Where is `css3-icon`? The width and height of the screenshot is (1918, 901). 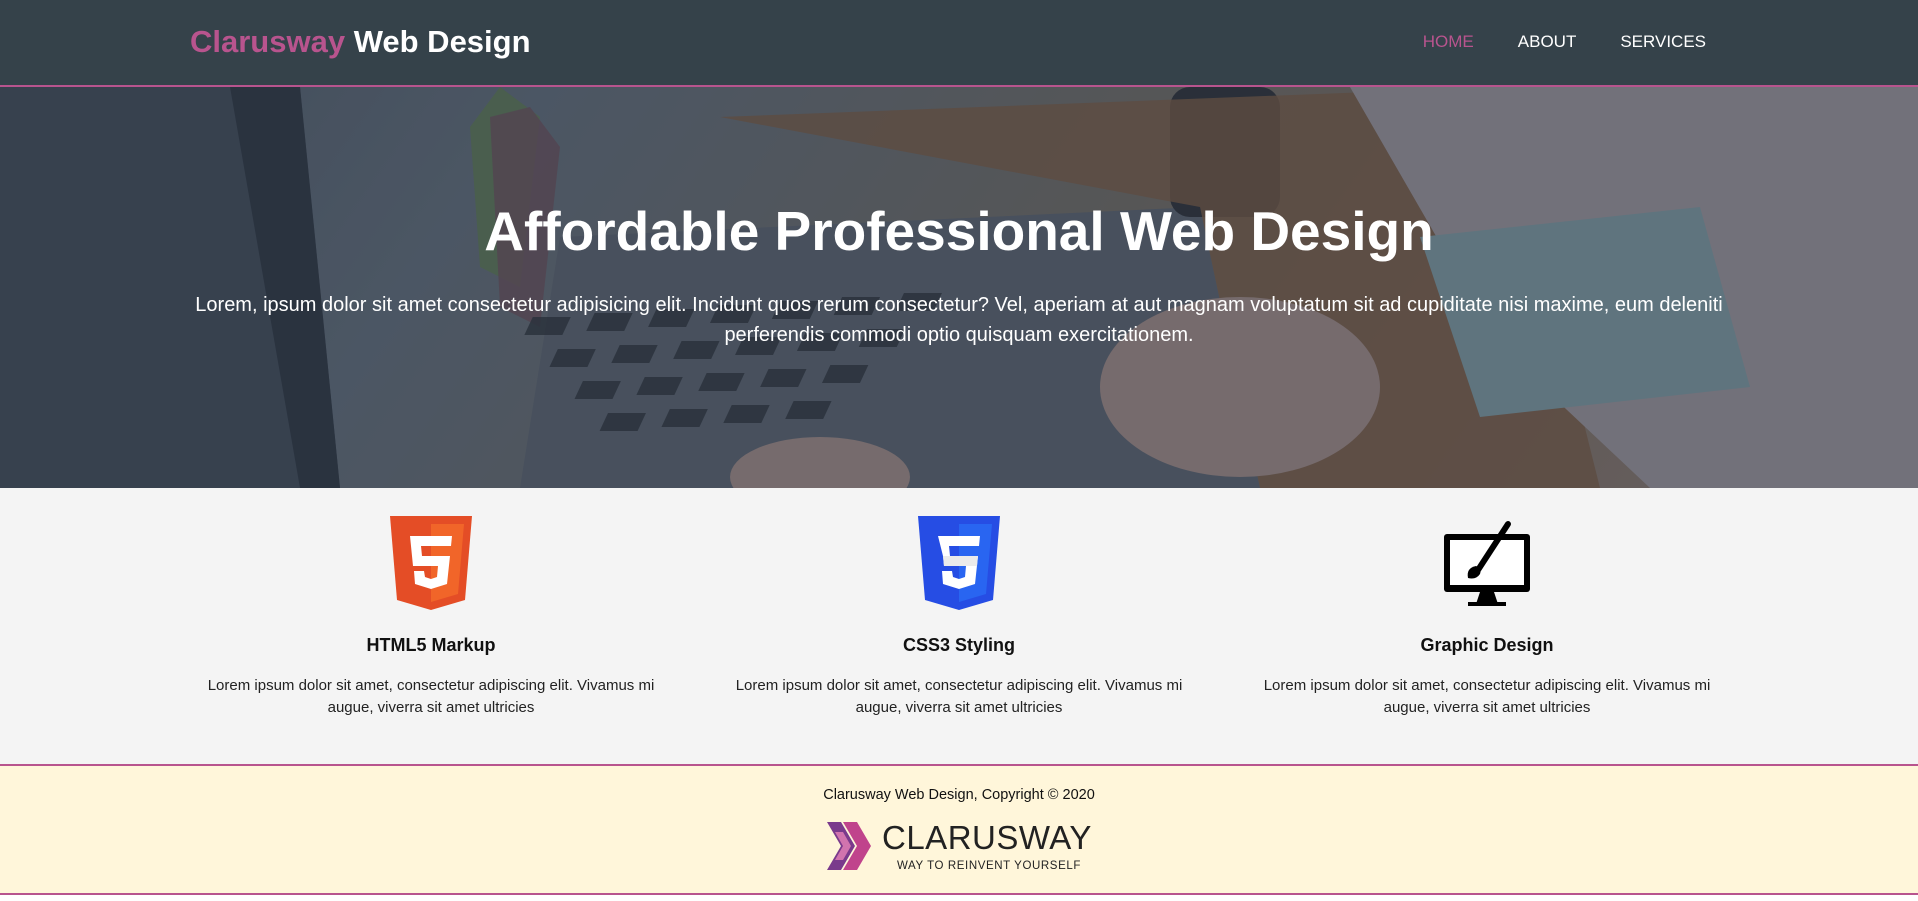 css3-icon is located at coordinates (959, 563).